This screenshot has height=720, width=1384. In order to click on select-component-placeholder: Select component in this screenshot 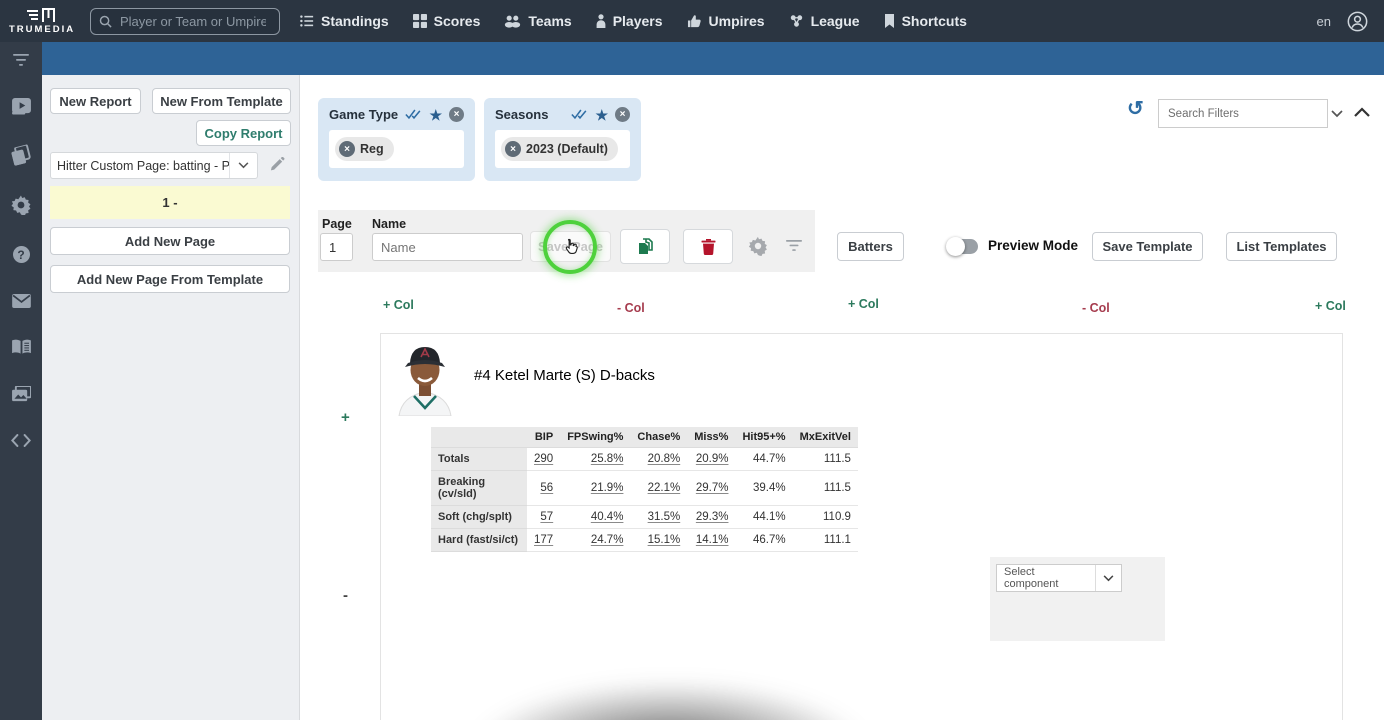, I will do `click(1031, 578)`.